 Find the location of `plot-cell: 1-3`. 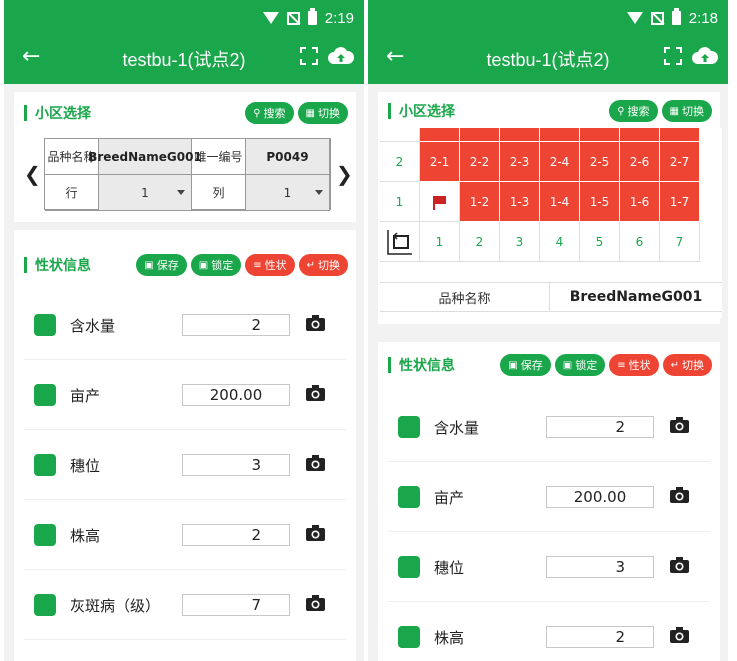

plot-cell: 1-3 is located at coordinates (520, 202).